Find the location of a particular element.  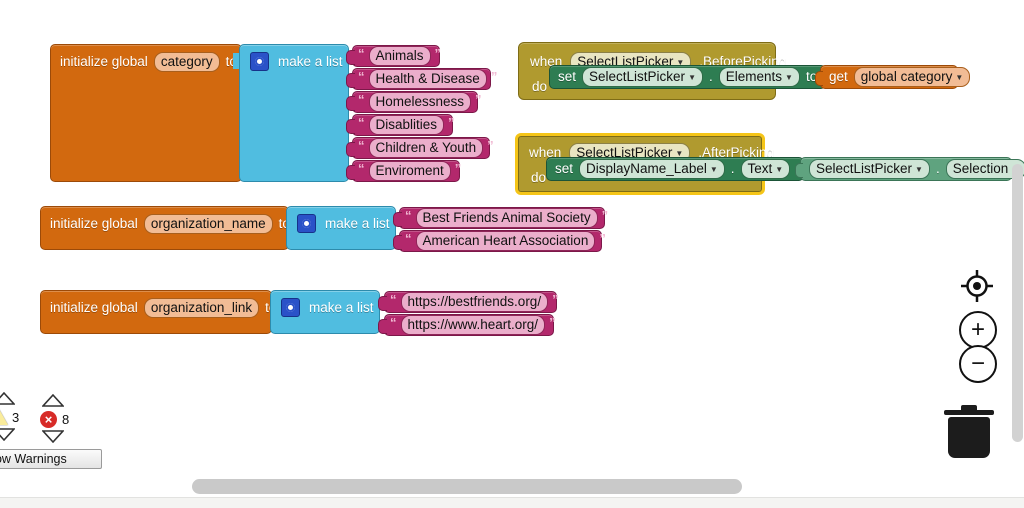

string-value-field: American Heart Association is located at coordinates (505, 241).